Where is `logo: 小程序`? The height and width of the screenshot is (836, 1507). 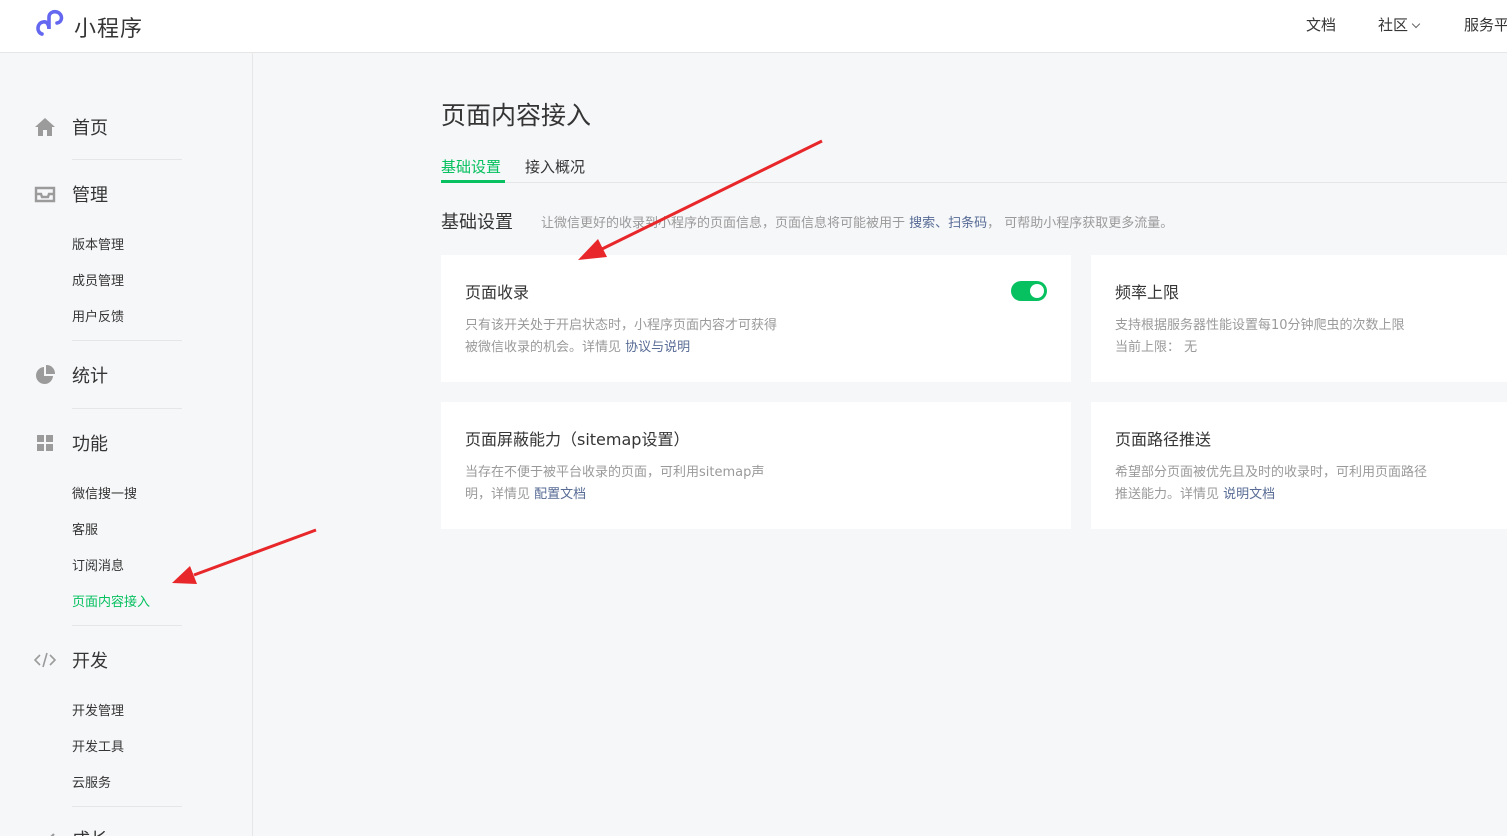 logo: 小程序 is located at coordinates (88, 27).